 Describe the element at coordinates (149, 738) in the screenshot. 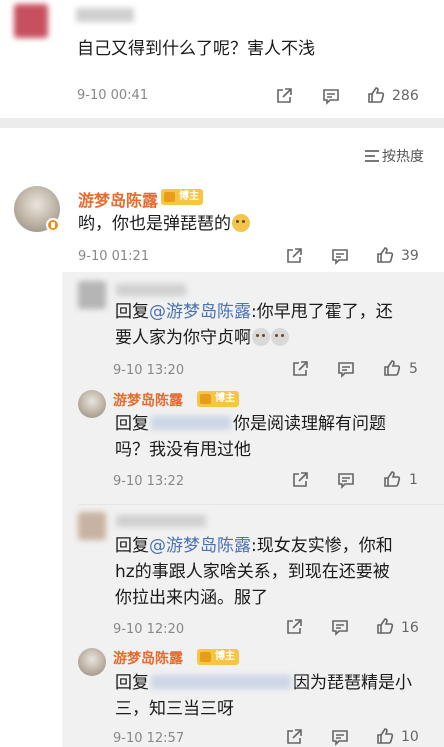

I see `timestamp: 9-10 12:57` at that location.